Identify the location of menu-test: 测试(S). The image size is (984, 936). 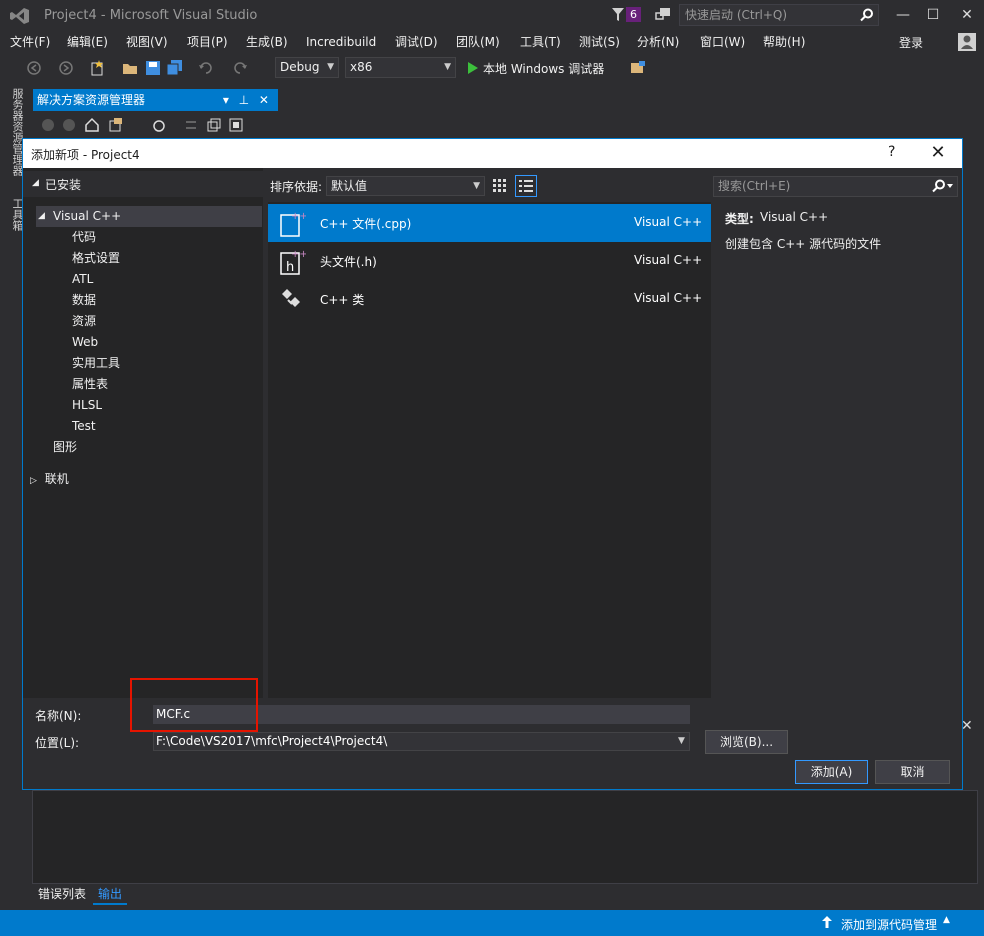
(599, 42).